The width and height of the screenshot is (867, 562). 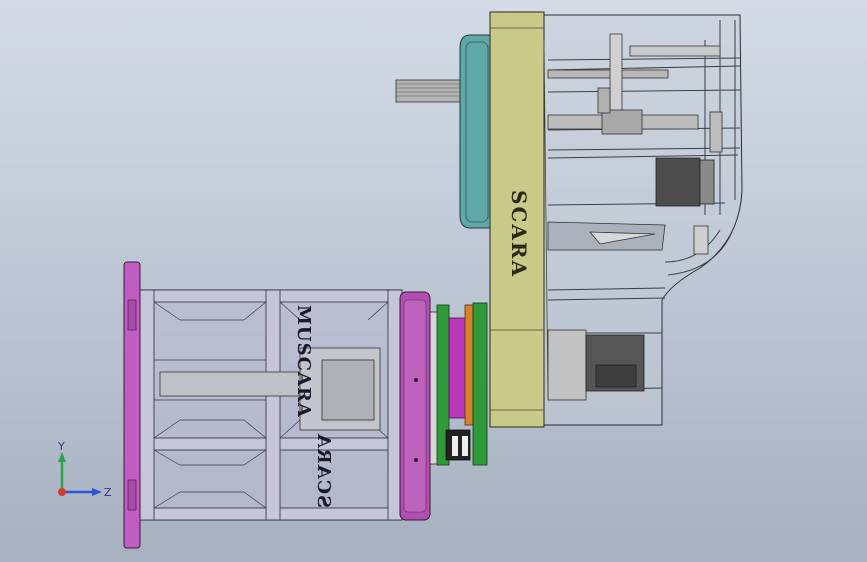 What do you see at coordinates (444, 131) in the screenshot?
I see `motor-cover` at bounding box center [444, 131].